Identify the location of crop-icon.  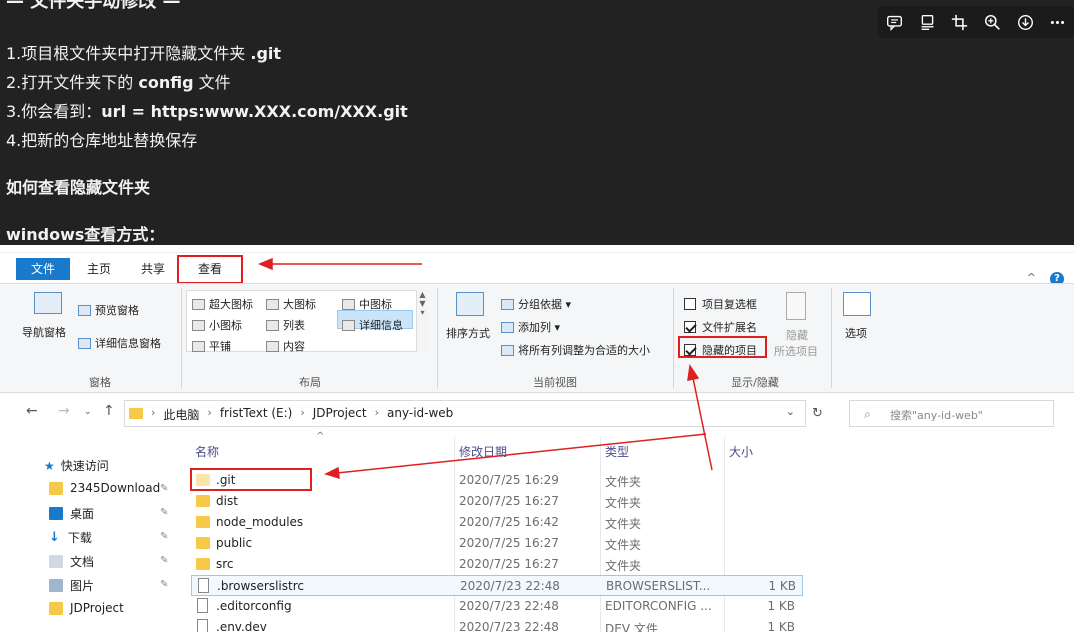
(959, 22).